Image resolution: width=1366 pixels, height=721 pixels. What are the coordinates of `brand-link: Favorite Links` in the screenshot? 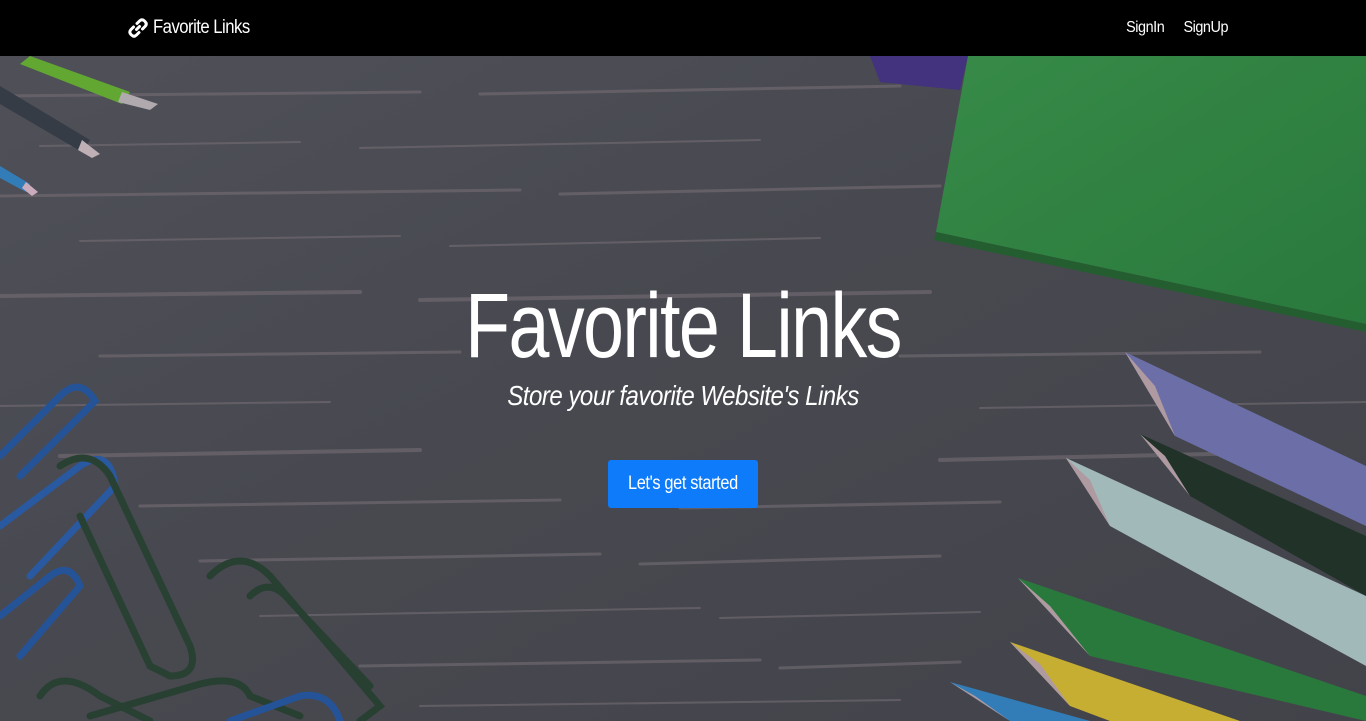 It's located at (195, 28).